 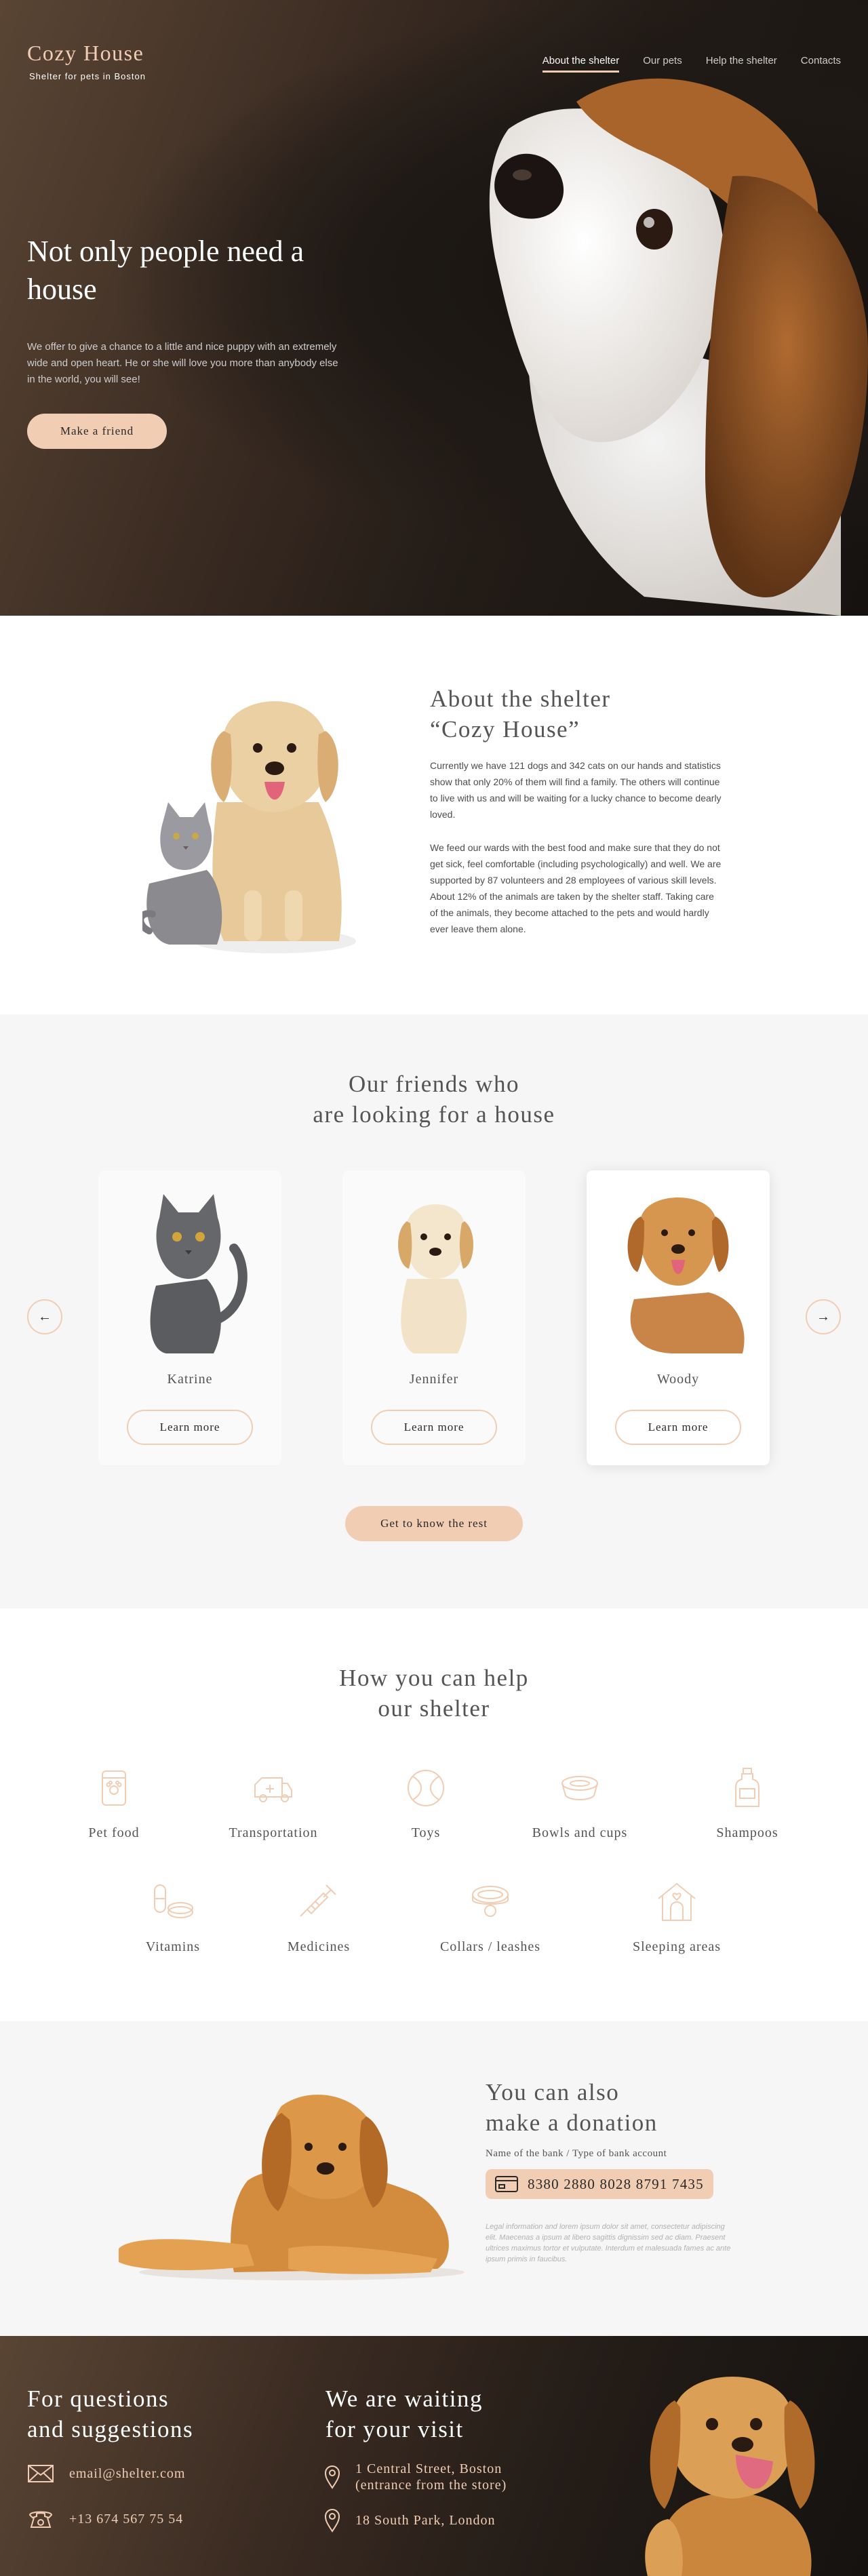 I want to click on questions-title: For questions and suggestions, so click(x=110, y=2413).